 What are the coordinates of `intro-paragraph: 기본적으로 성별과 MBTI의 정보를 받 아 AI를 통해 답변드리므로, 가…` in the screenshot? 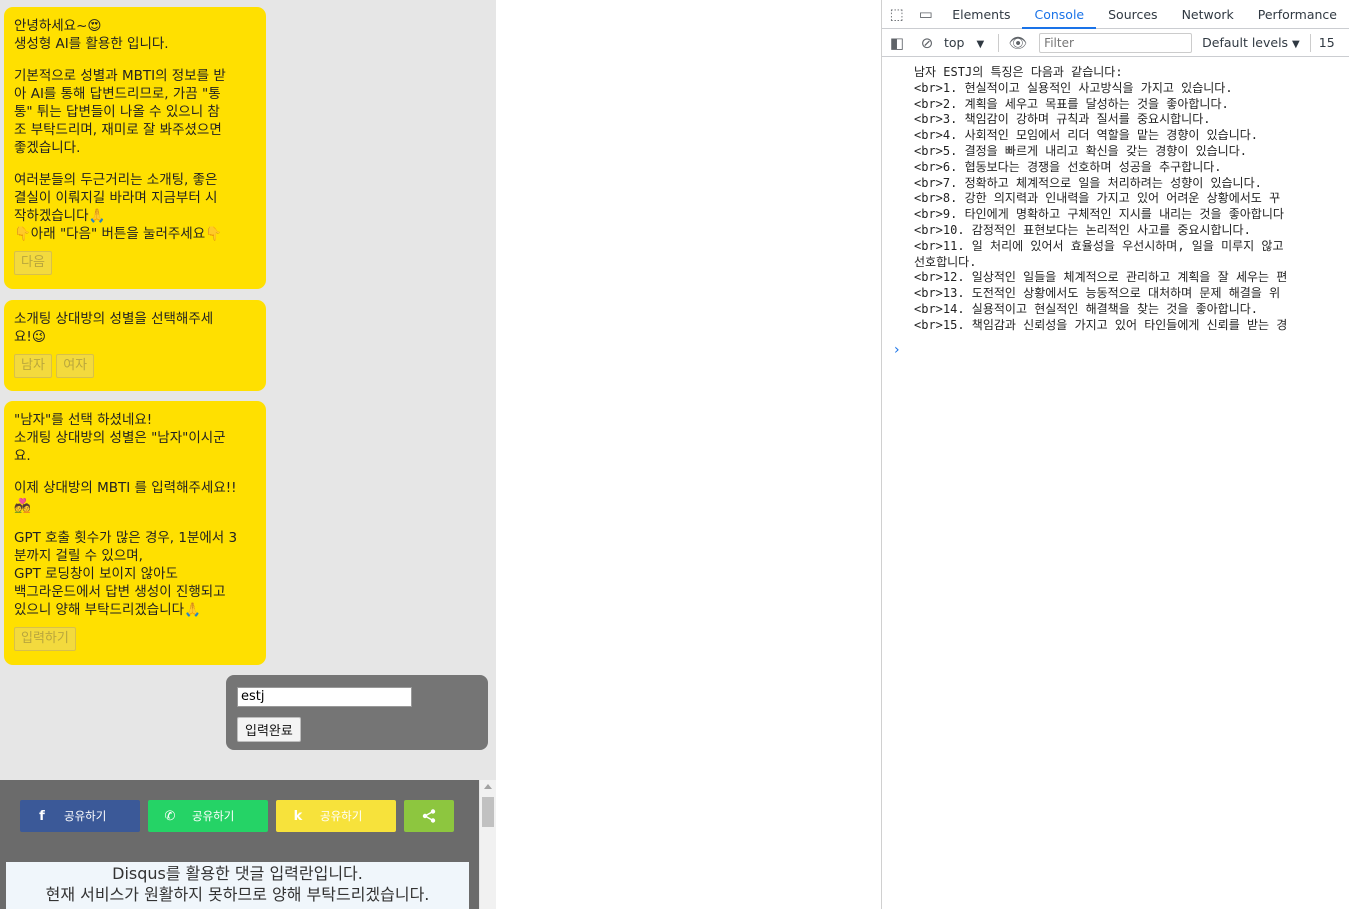 It's located at (120, 112).